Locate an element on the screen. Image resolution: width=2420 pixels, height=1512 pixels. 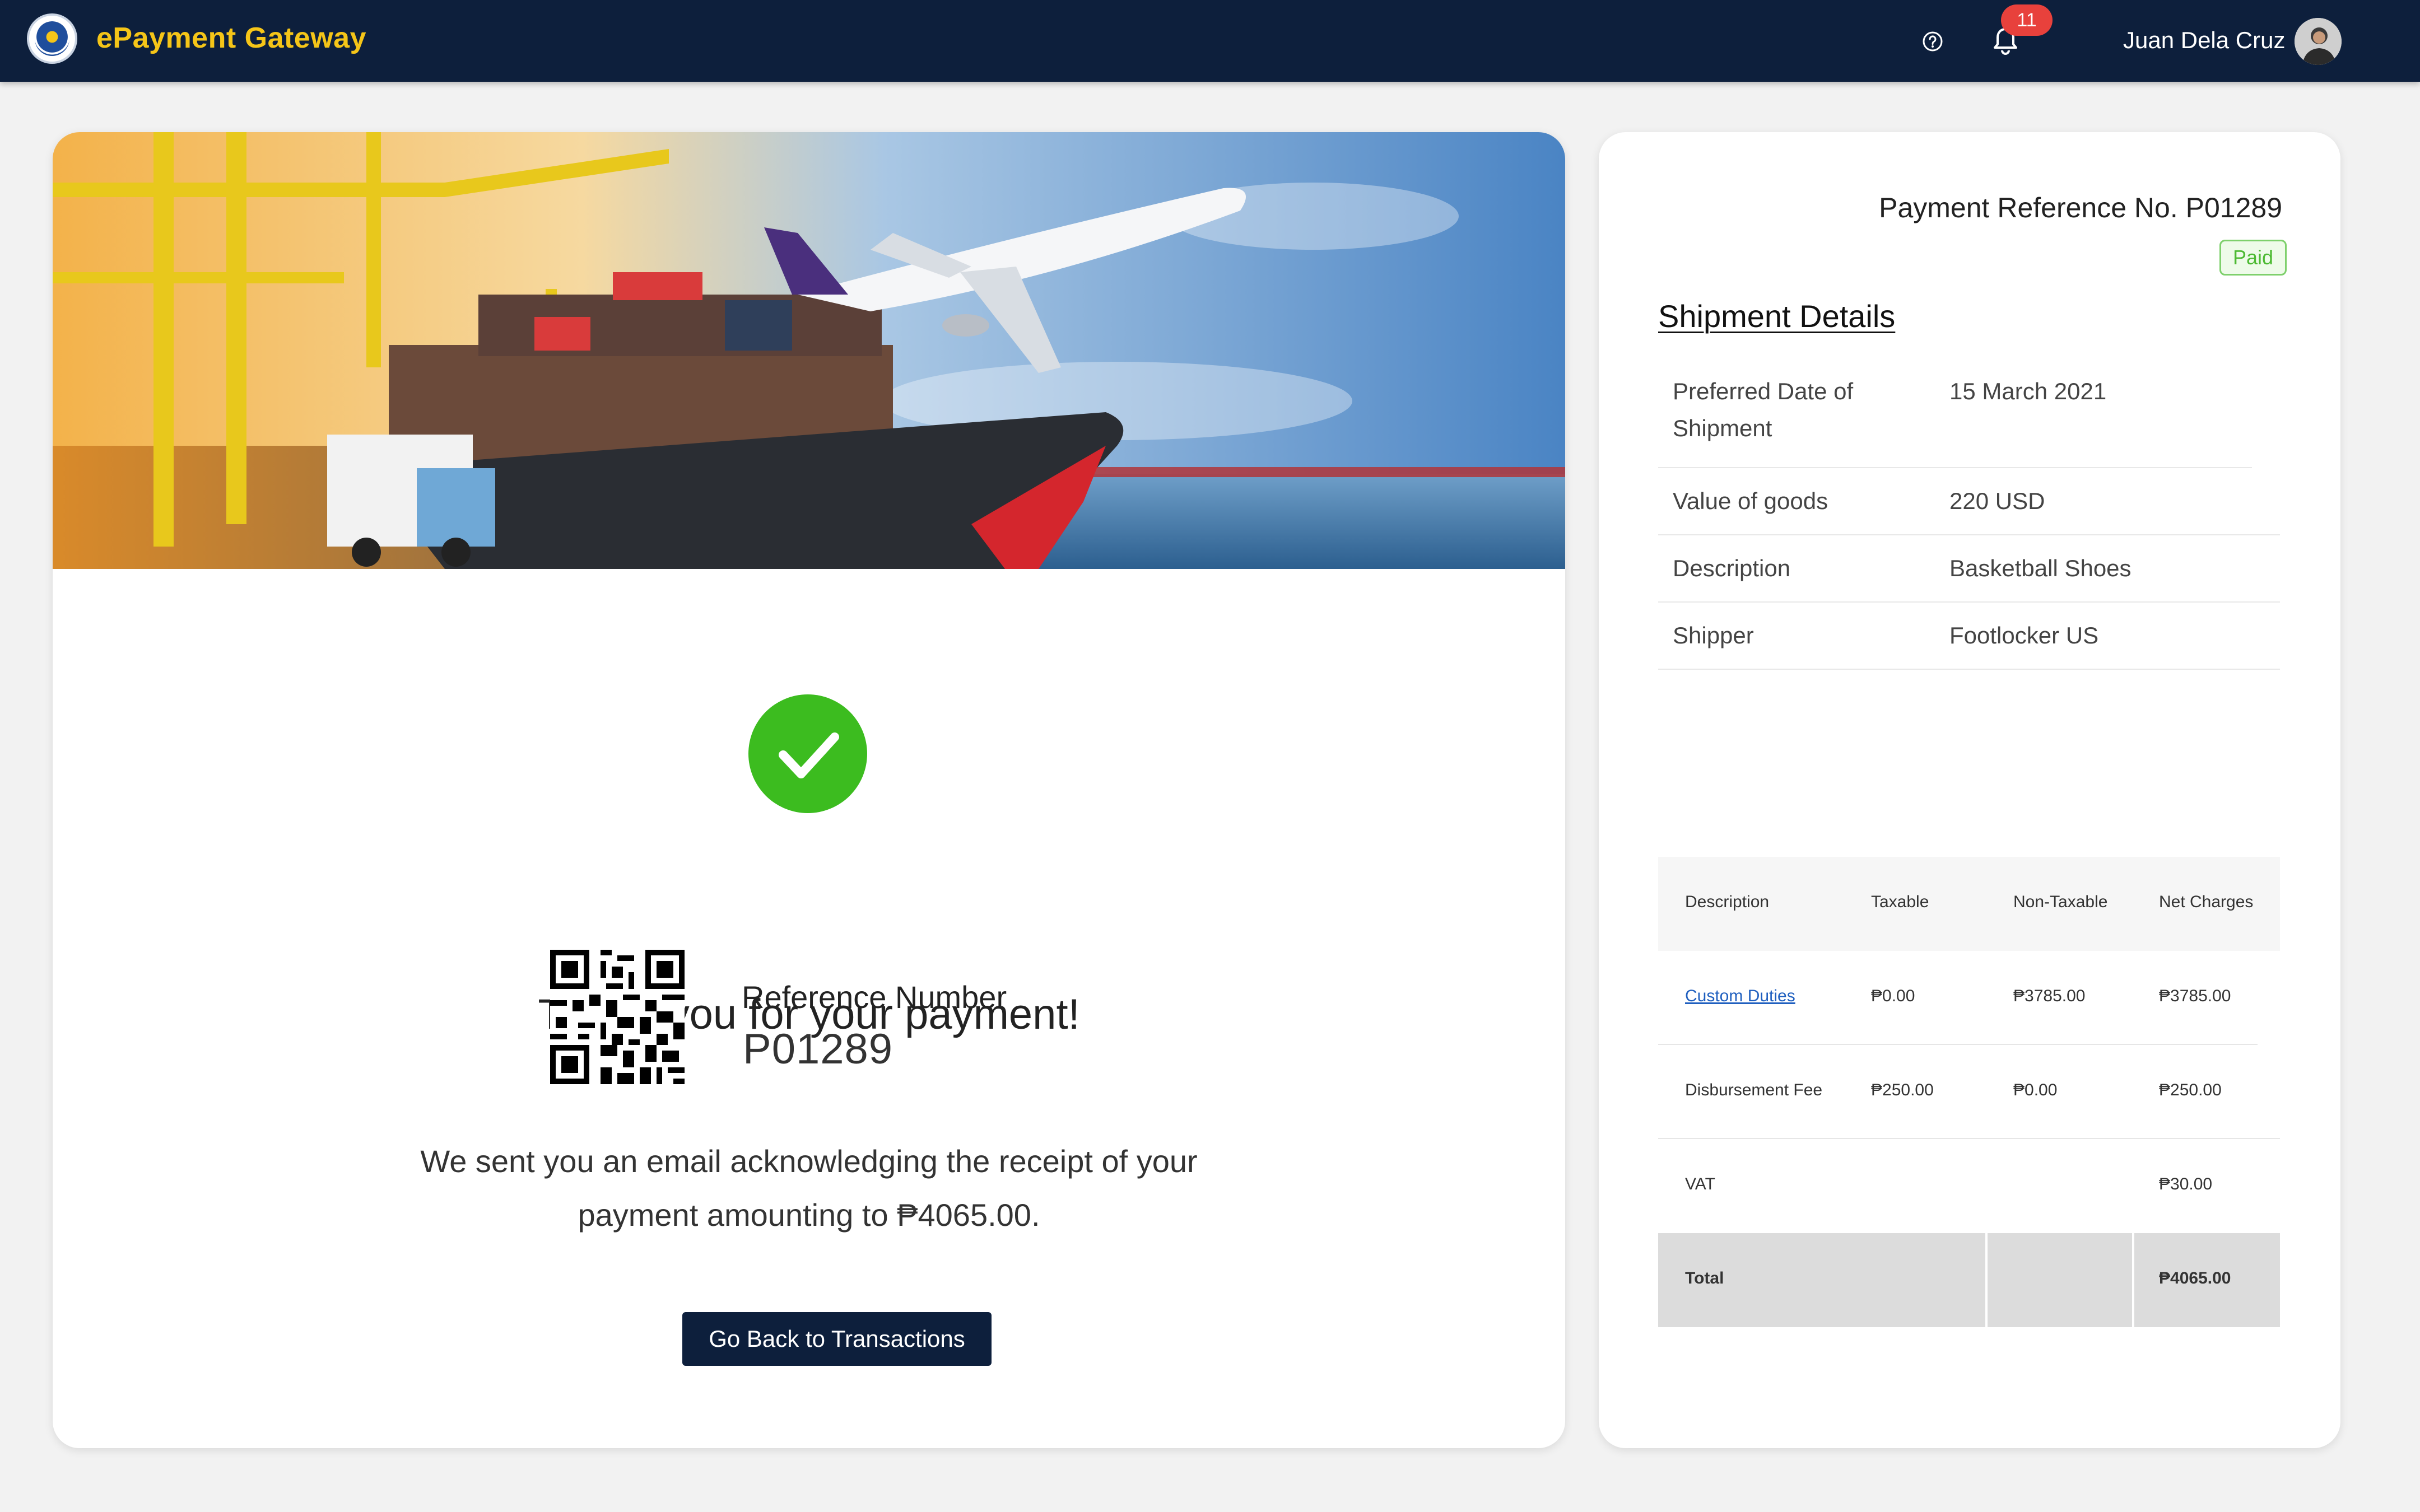
shipment-row: Shipper Footlocker US is located at coordinates (1969, 637).